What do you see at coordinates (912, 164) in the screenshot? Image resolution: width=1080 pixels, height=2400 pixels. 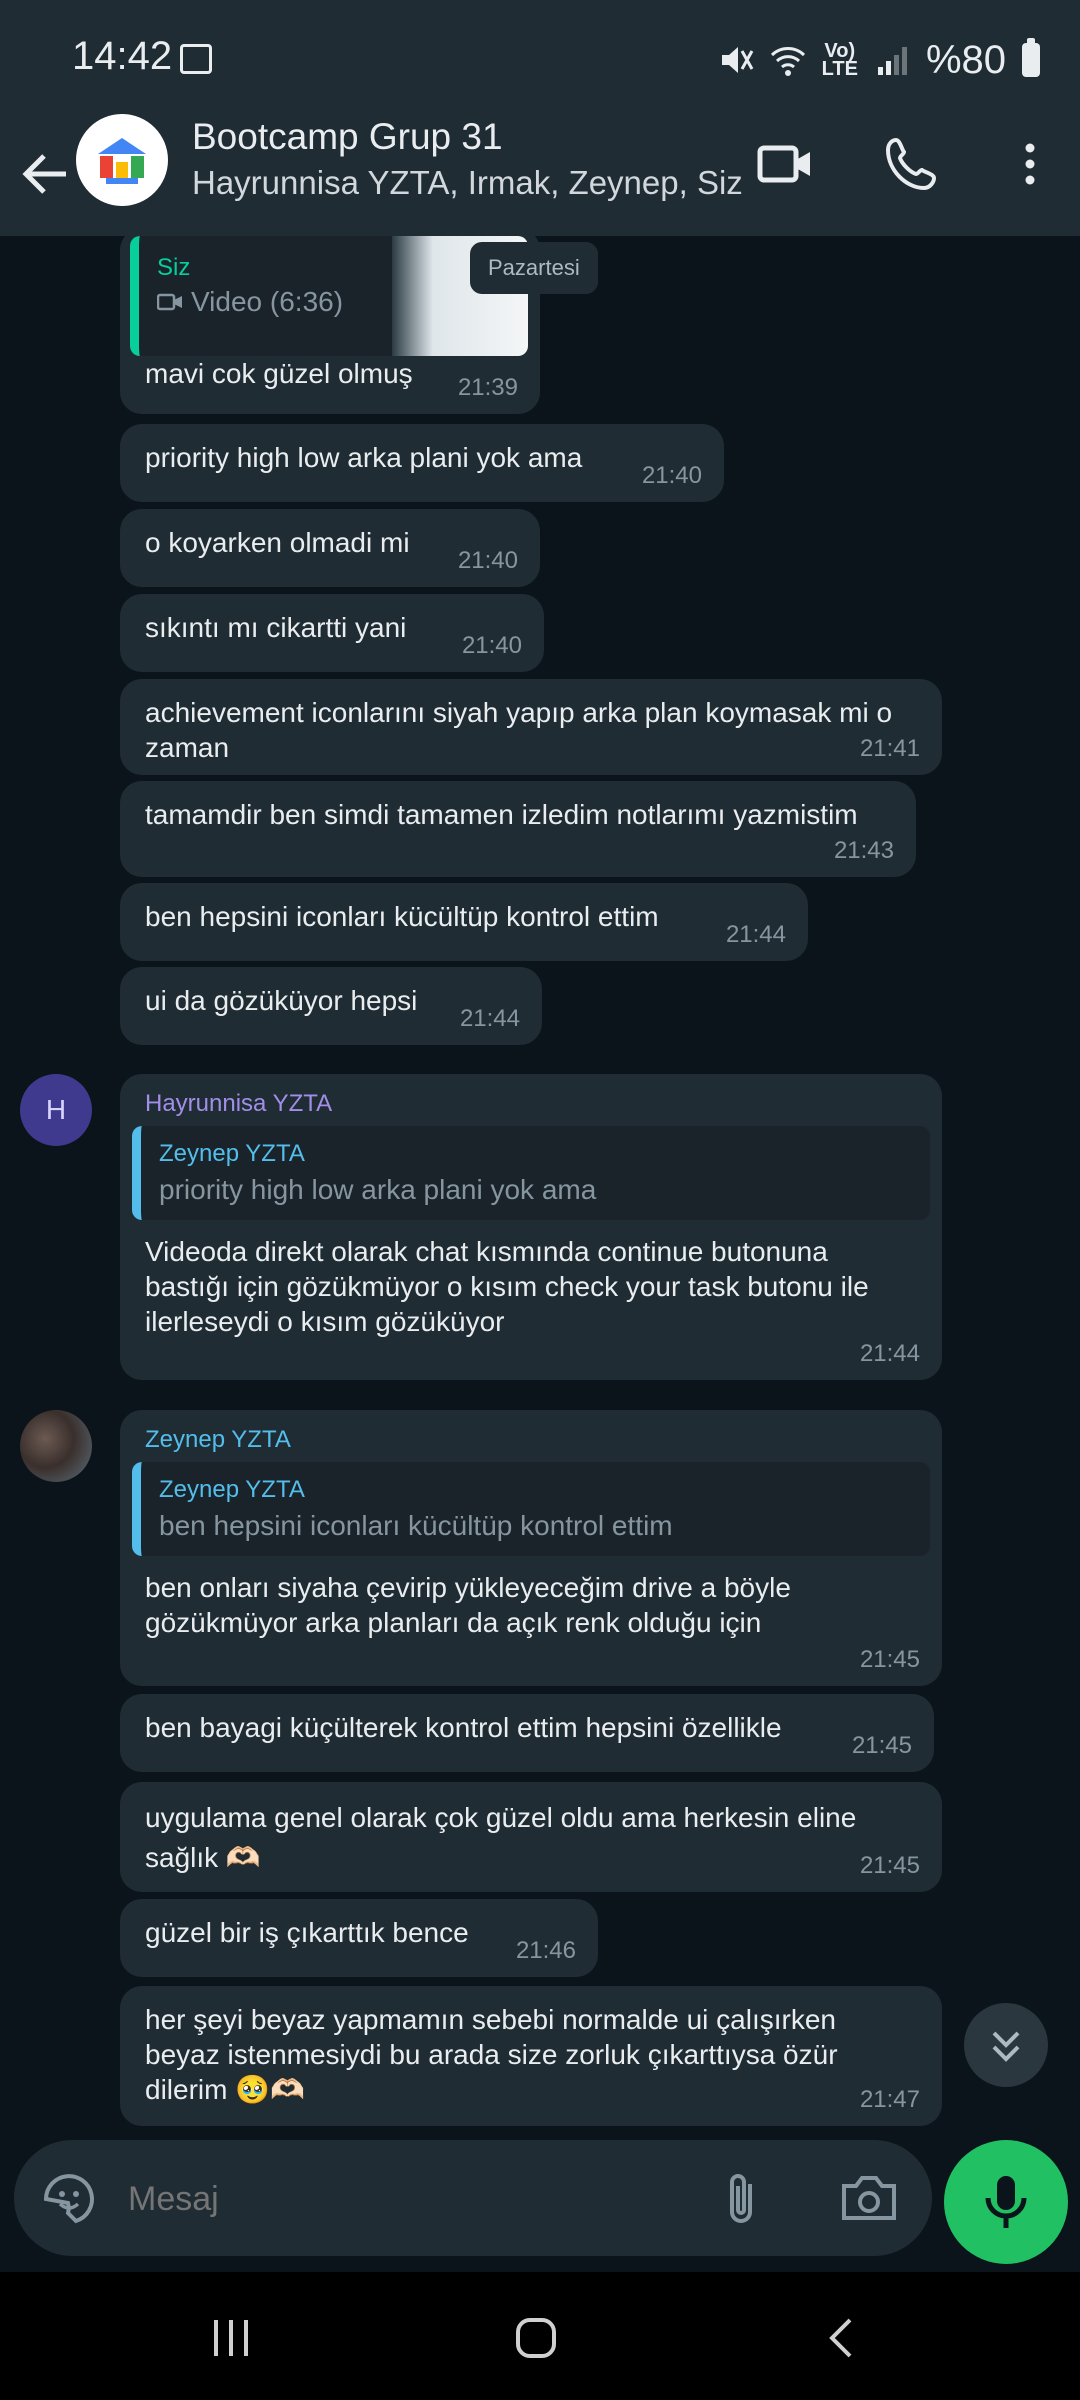 I see `voice-call-icon` at bounding box center [912, 164].